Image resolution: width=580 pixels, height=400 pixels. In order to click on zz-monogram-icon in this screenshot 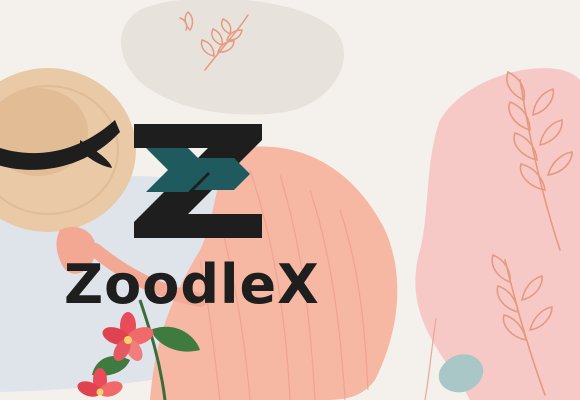, I will do `click(198, 181)`.